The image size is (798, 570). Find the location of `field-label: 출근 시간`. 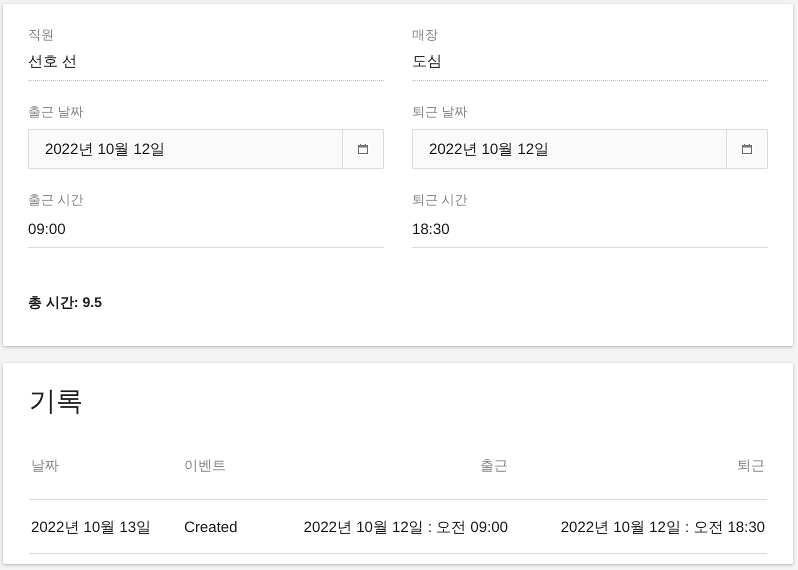

field-label: 출근 시간 is located at coordinates (56, 200).